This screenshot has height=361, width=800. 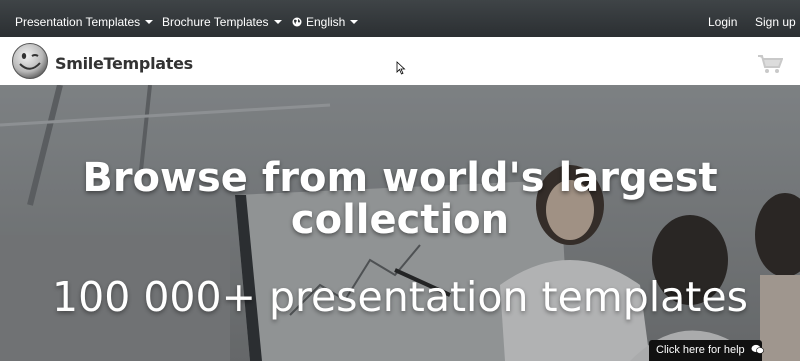 I want to click on header-bar: SmileTemplates, so click(x=400, y=61).